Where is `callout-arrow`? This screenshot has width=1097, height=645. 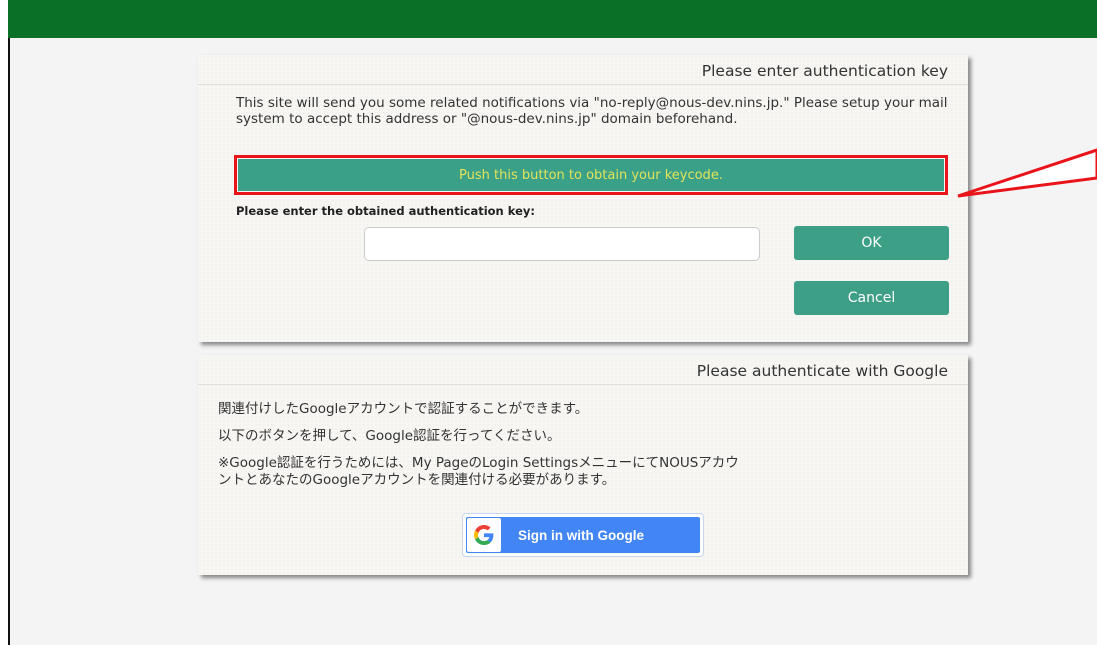
callout-arrow is located at coordinates (1027, 173).